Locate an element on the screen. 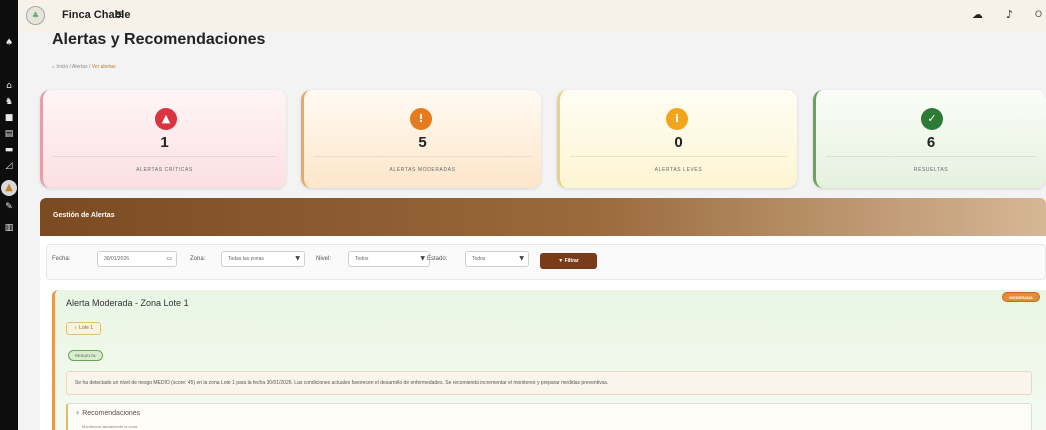 This screenshot has height=430, width=1046. filter-button: ▼ Filtrar is located at coordinates (568, 261).